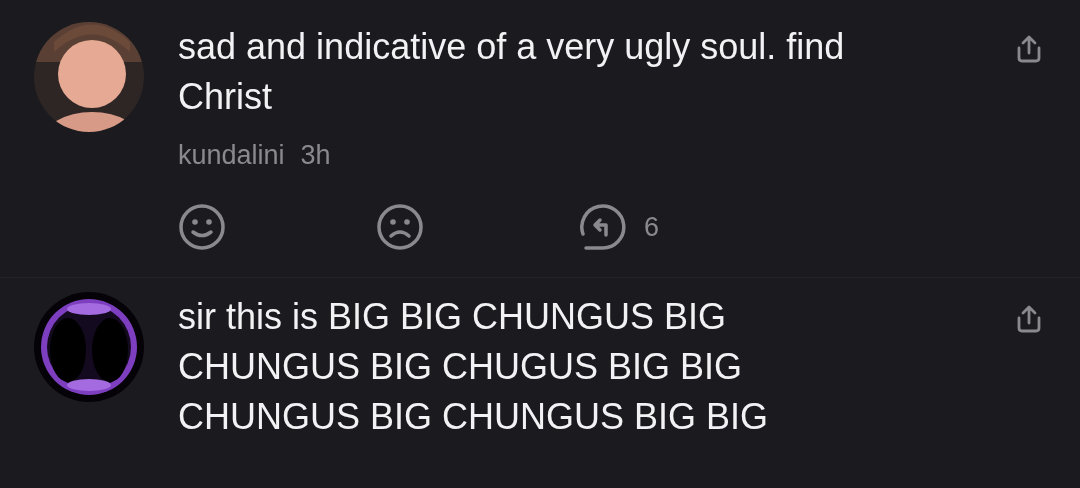 The image size is (1080, 488). What do you see at coordinates (512, 72) in the screenshot?
I see `comment-text: sad and indicative of a very ugly soul. find Christ` at bounding box center [512, 72].